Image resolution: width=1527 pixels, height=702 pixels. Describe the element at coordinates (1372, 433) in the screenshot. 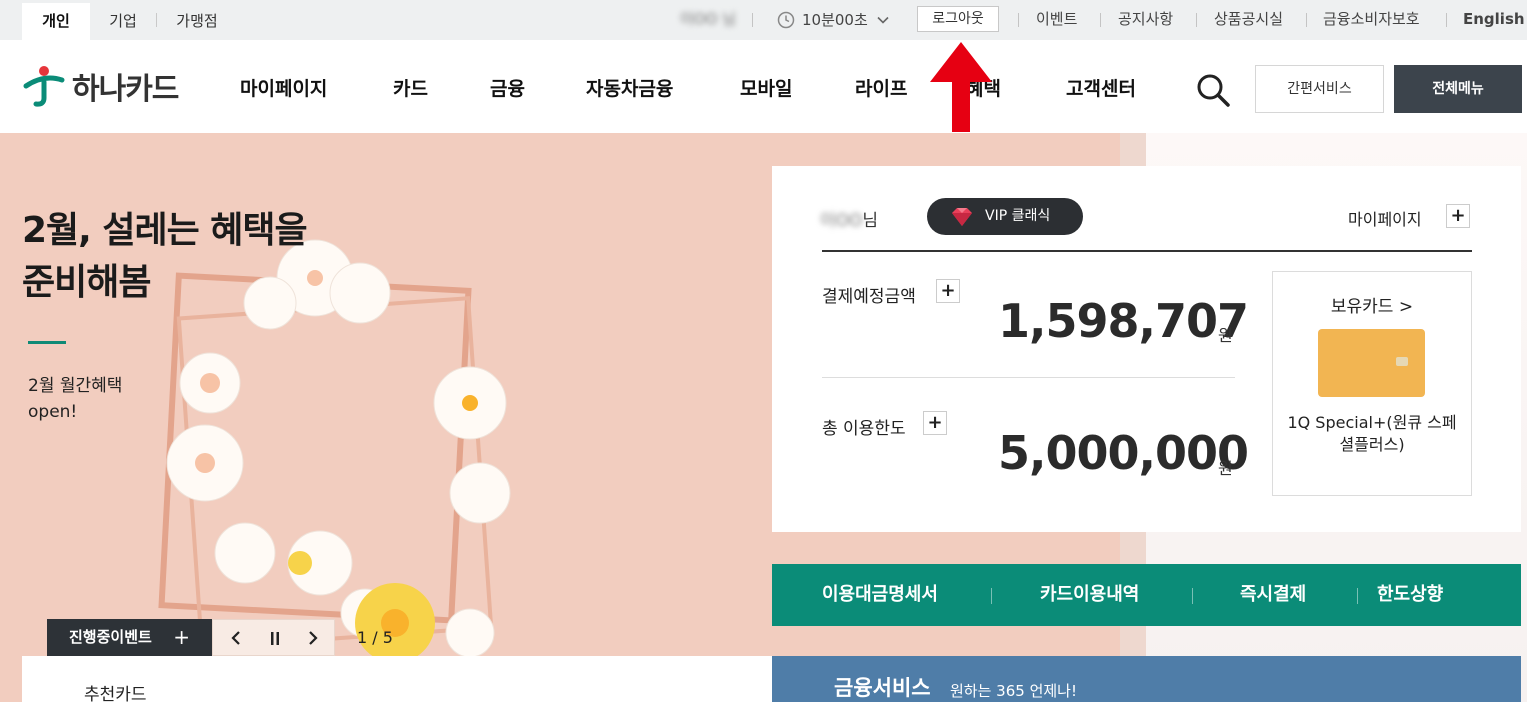

I see `card-product-name: 1Q Special+(원큐 스페셜플러스)` at that location.